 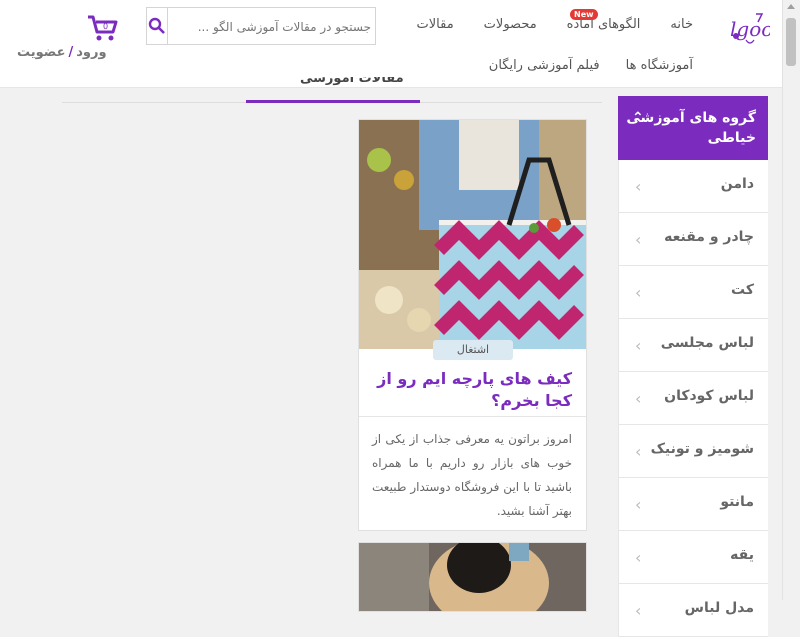 What do you see at coordinates (271, 27) in the screenshot?
I see `search-input` at bounding box center [271, 27].